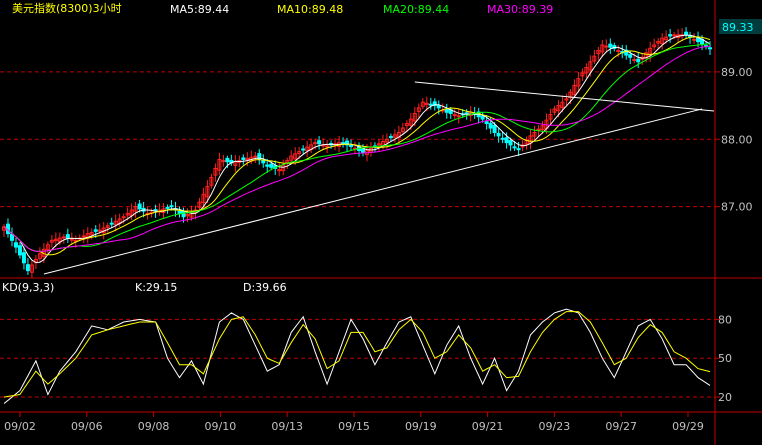 This screenshot has height=445, width=762. I want to click on k-value-label: K:29.15, so click(156, 287).